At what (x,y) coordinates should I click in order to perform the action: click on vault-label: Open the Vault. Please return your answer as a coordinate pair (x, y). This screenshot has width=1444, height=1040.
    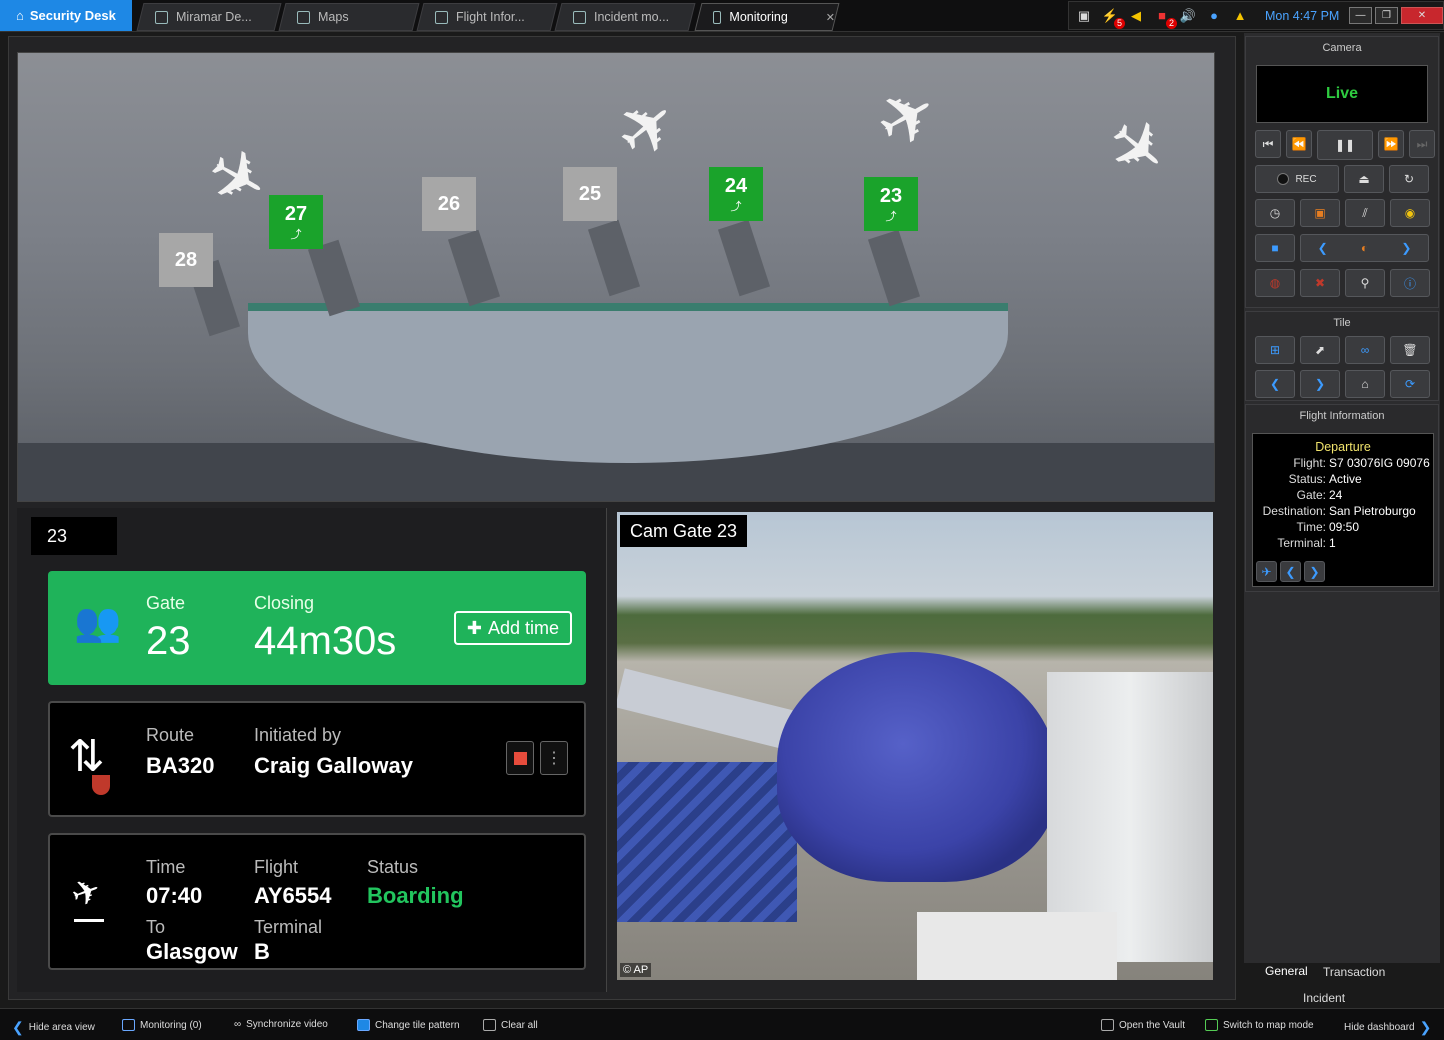
    Looking at the image, I should click on (1152, 1025).